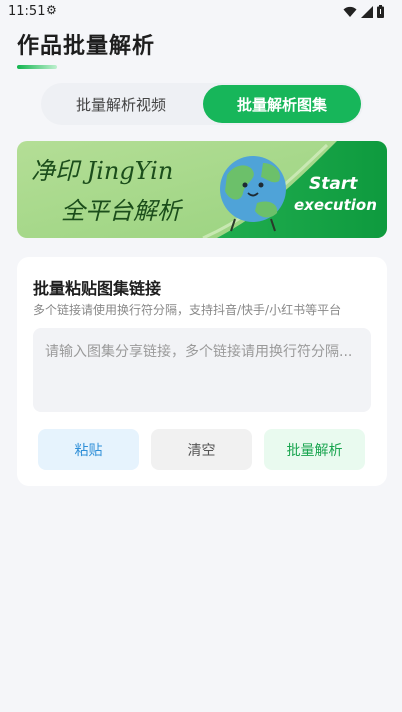 Image resolution: width=402 pixels, height=712 pixels. Describe the element at coordinates (122, 211) in the screenshot. I see `banner-line2: 全平台解析` at that location.